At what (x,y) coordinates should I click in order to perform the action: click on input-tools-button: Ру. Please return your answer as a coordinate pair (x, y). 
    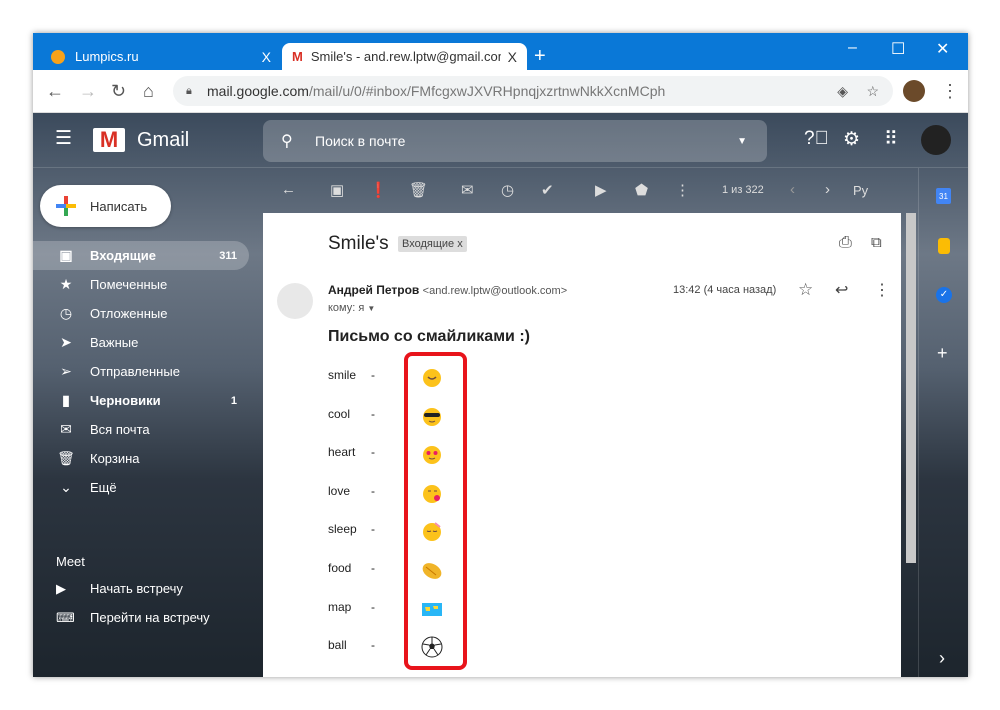
    Looking at the image, I should click on (860, 190).